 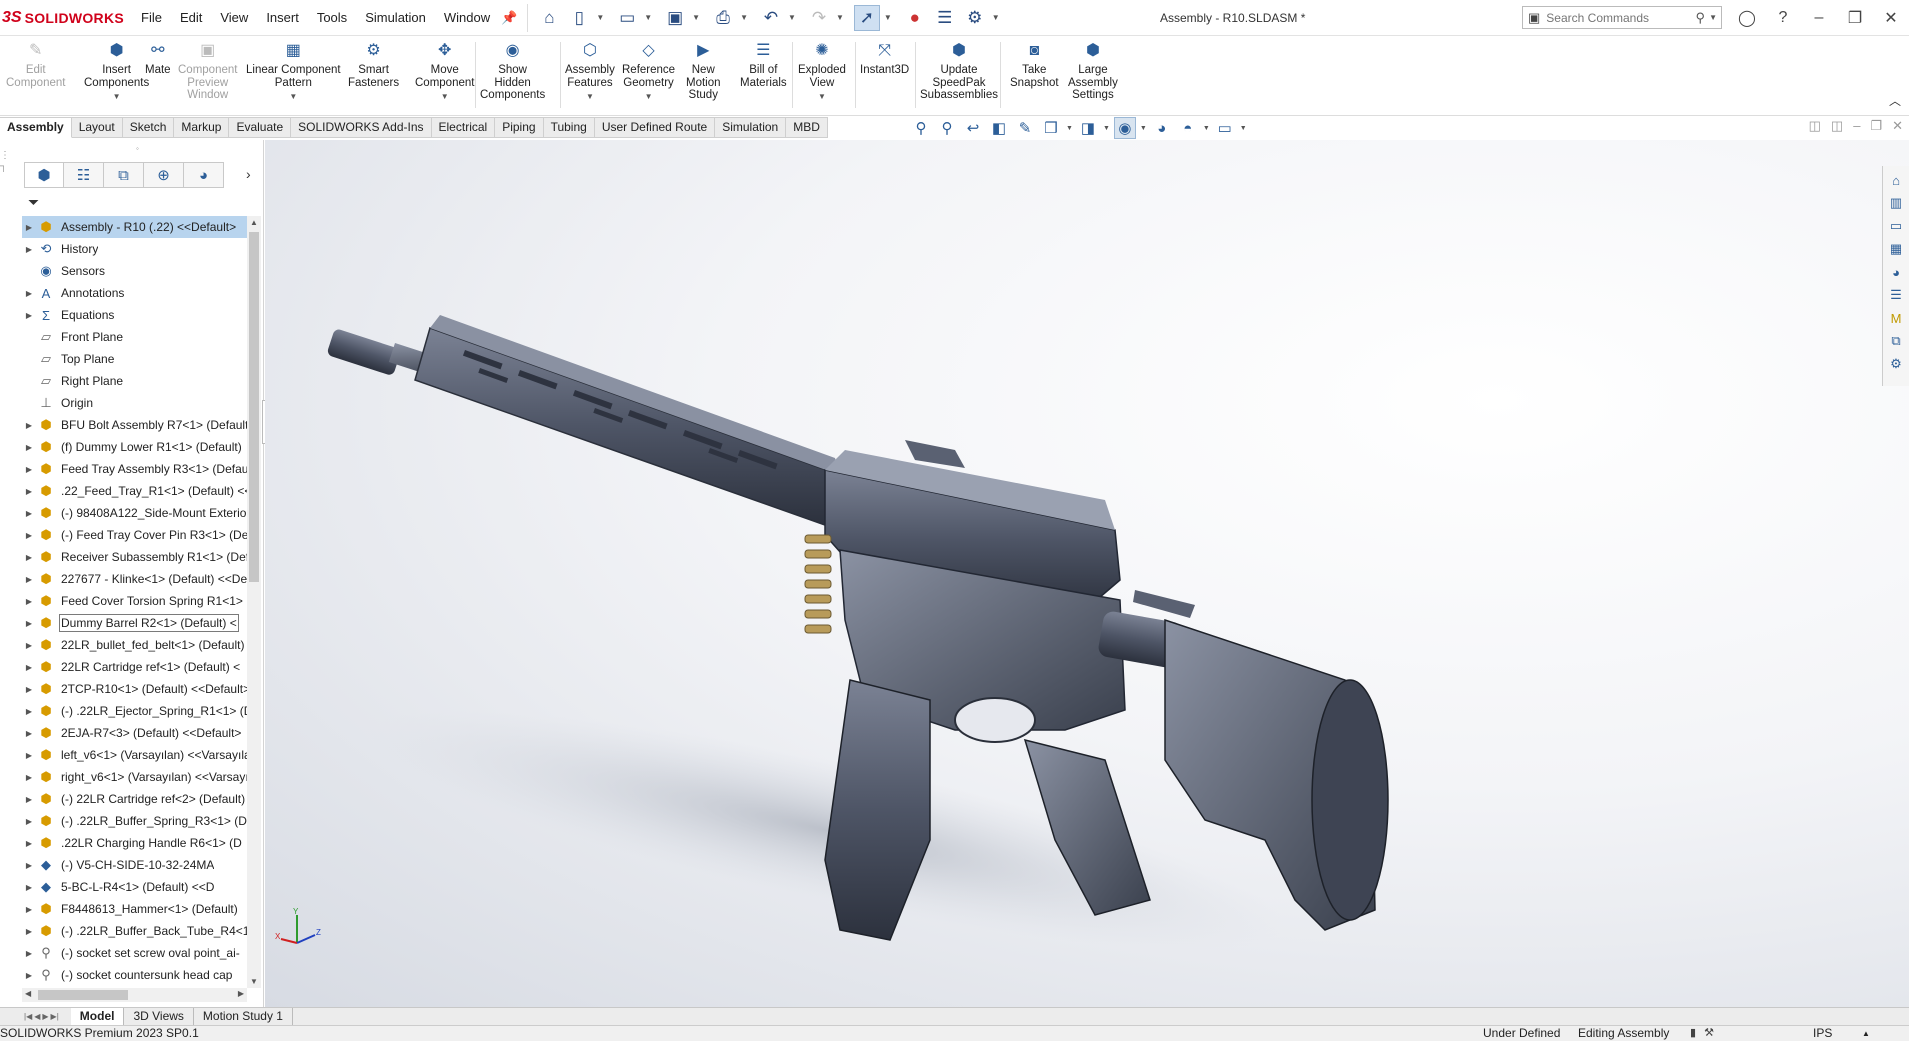 What do you see at coordinates (151, 18) in the screenshot?
I see `menu-file: File` at bounding box center [151, 18].